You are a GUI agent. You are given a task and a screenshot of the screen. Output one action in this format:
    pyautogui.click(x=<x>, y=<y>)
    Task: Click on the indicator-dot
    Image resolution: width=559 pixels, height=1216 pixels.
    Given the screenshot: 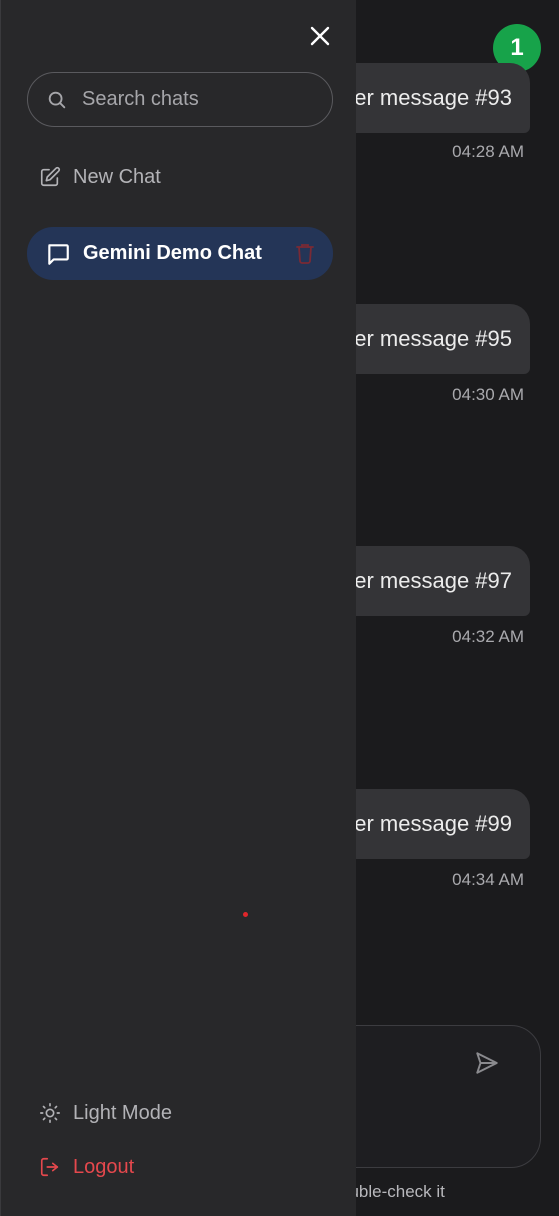 What is the action you would take?
    pyautogui.click(x=245, y=914)
    